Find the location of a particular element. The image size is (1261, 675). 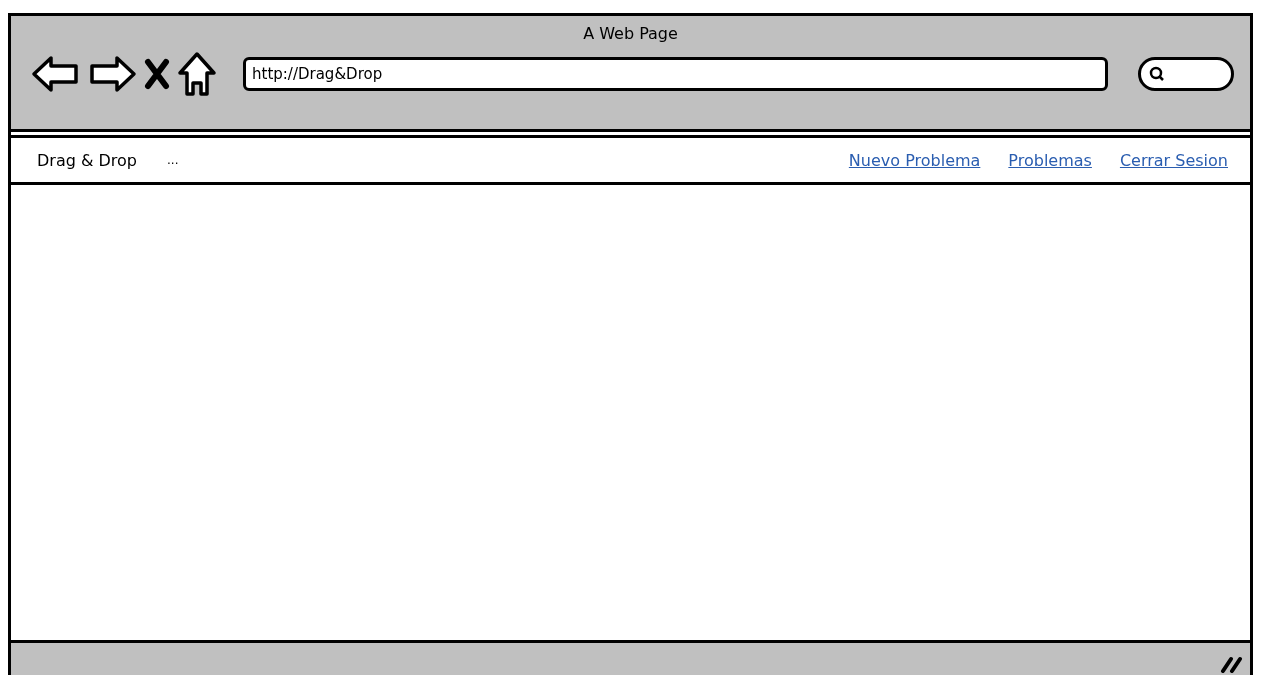

window-title: A Web Page is located at coordinates (630, 33).